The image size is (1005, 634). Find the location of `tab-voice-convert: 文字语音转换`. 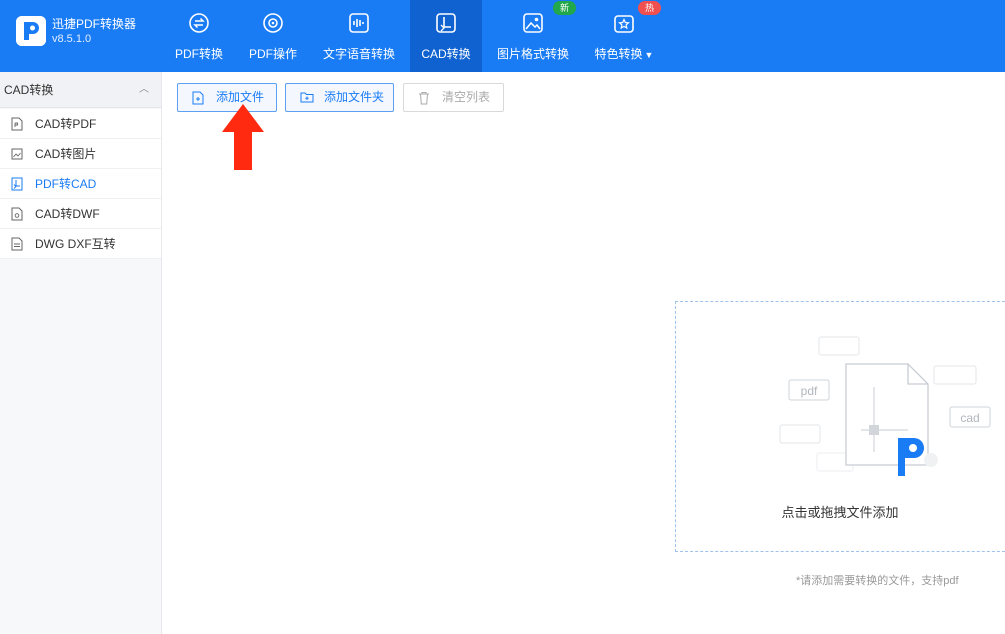

tab-voice-convert: 文字语音转换 is located at coordinates (359, 36).